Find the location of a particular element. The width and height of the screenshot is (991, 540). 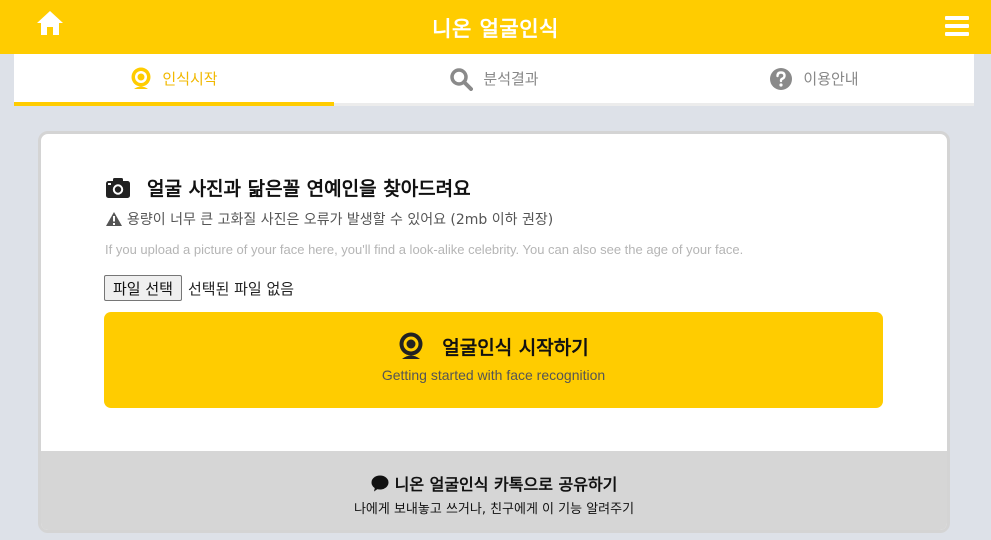

hamburger-menu-icon is located at coordinates (957, 26).